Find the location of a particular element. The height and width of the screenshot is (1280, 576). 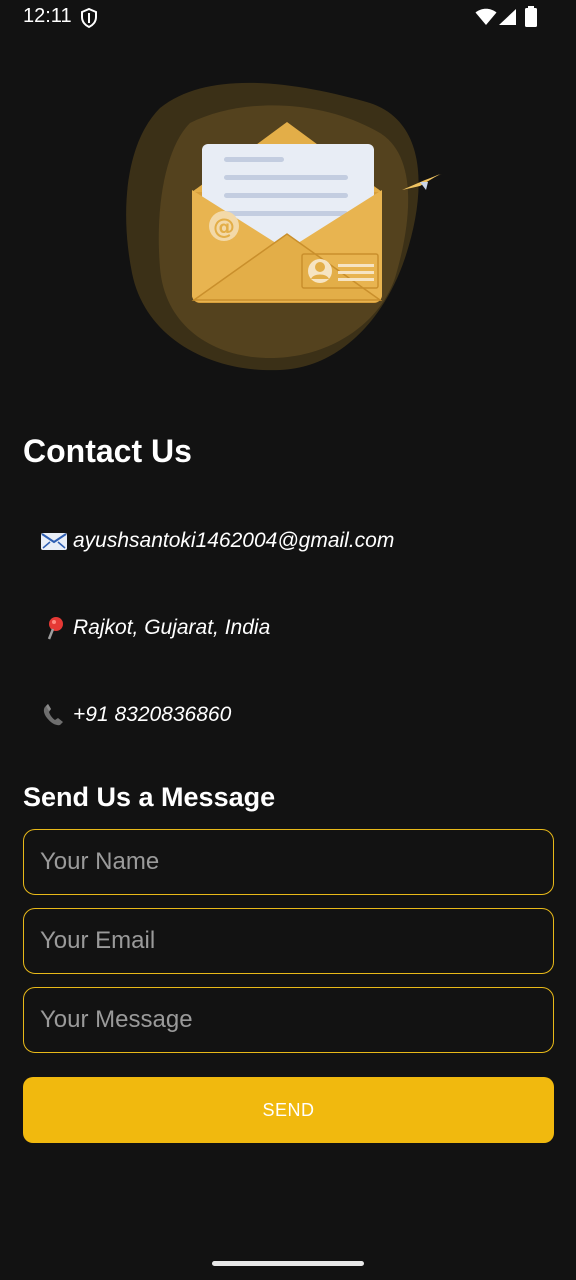

pin-emoji-icon is located at coordinates (55, 628).